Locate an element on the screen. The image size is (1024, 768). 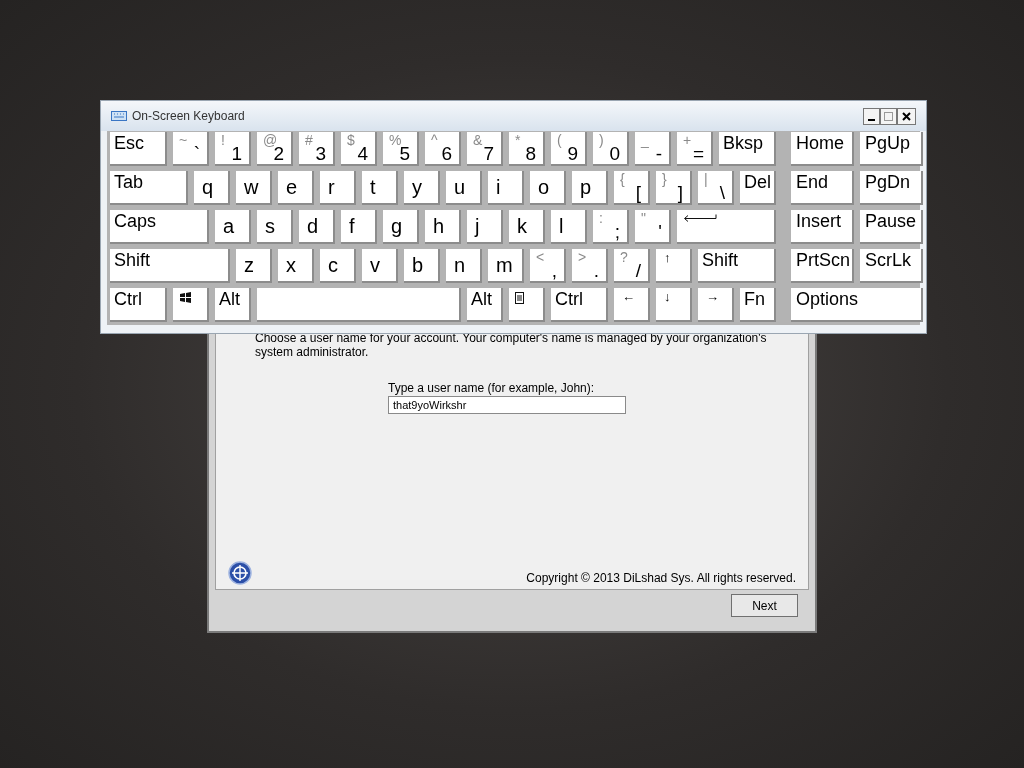
arrow-key: ← is located at coordinates (632, 305).